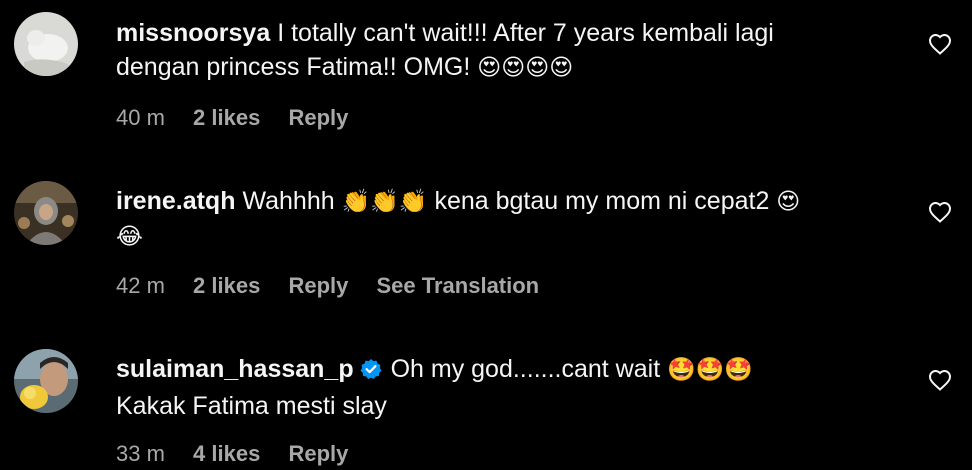 The image size is (972, 470). Describe the element at coordinates (525, 68) in the screenshot. I see `heart-eyes-emoji: 😍😍😍😍` at that location.